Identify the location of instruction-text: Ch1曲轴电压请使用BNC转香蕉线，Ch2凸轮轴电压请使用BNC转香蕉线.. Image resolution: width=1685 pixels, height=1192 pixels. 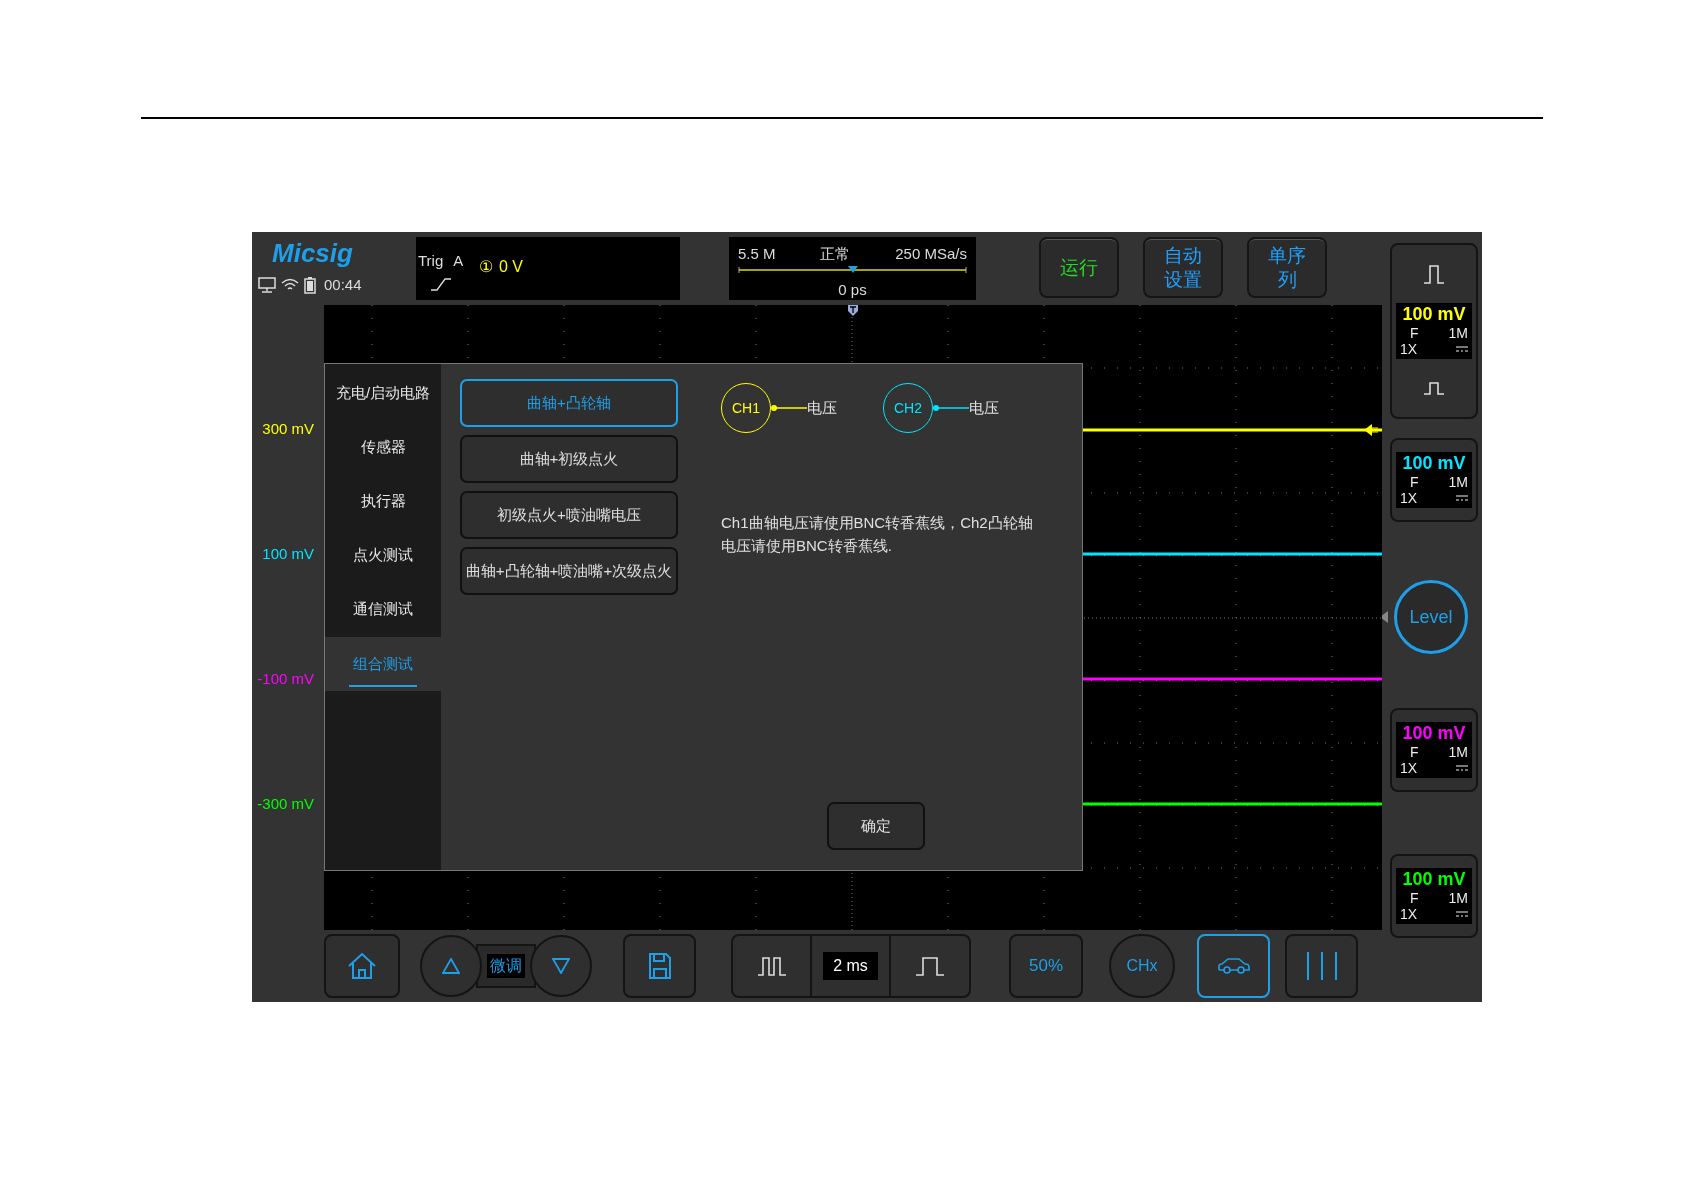
(877, 534).